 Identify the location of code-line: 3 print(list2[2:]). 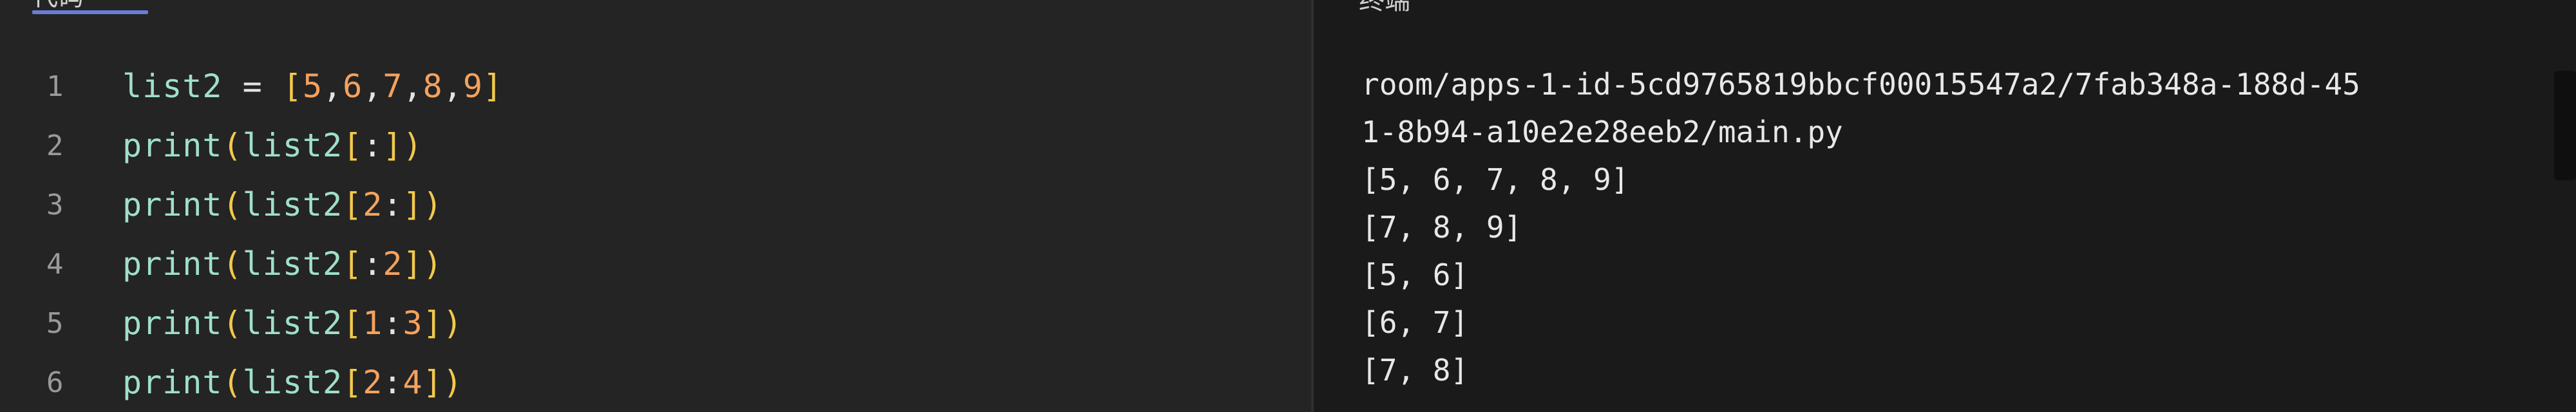
(251, 204).